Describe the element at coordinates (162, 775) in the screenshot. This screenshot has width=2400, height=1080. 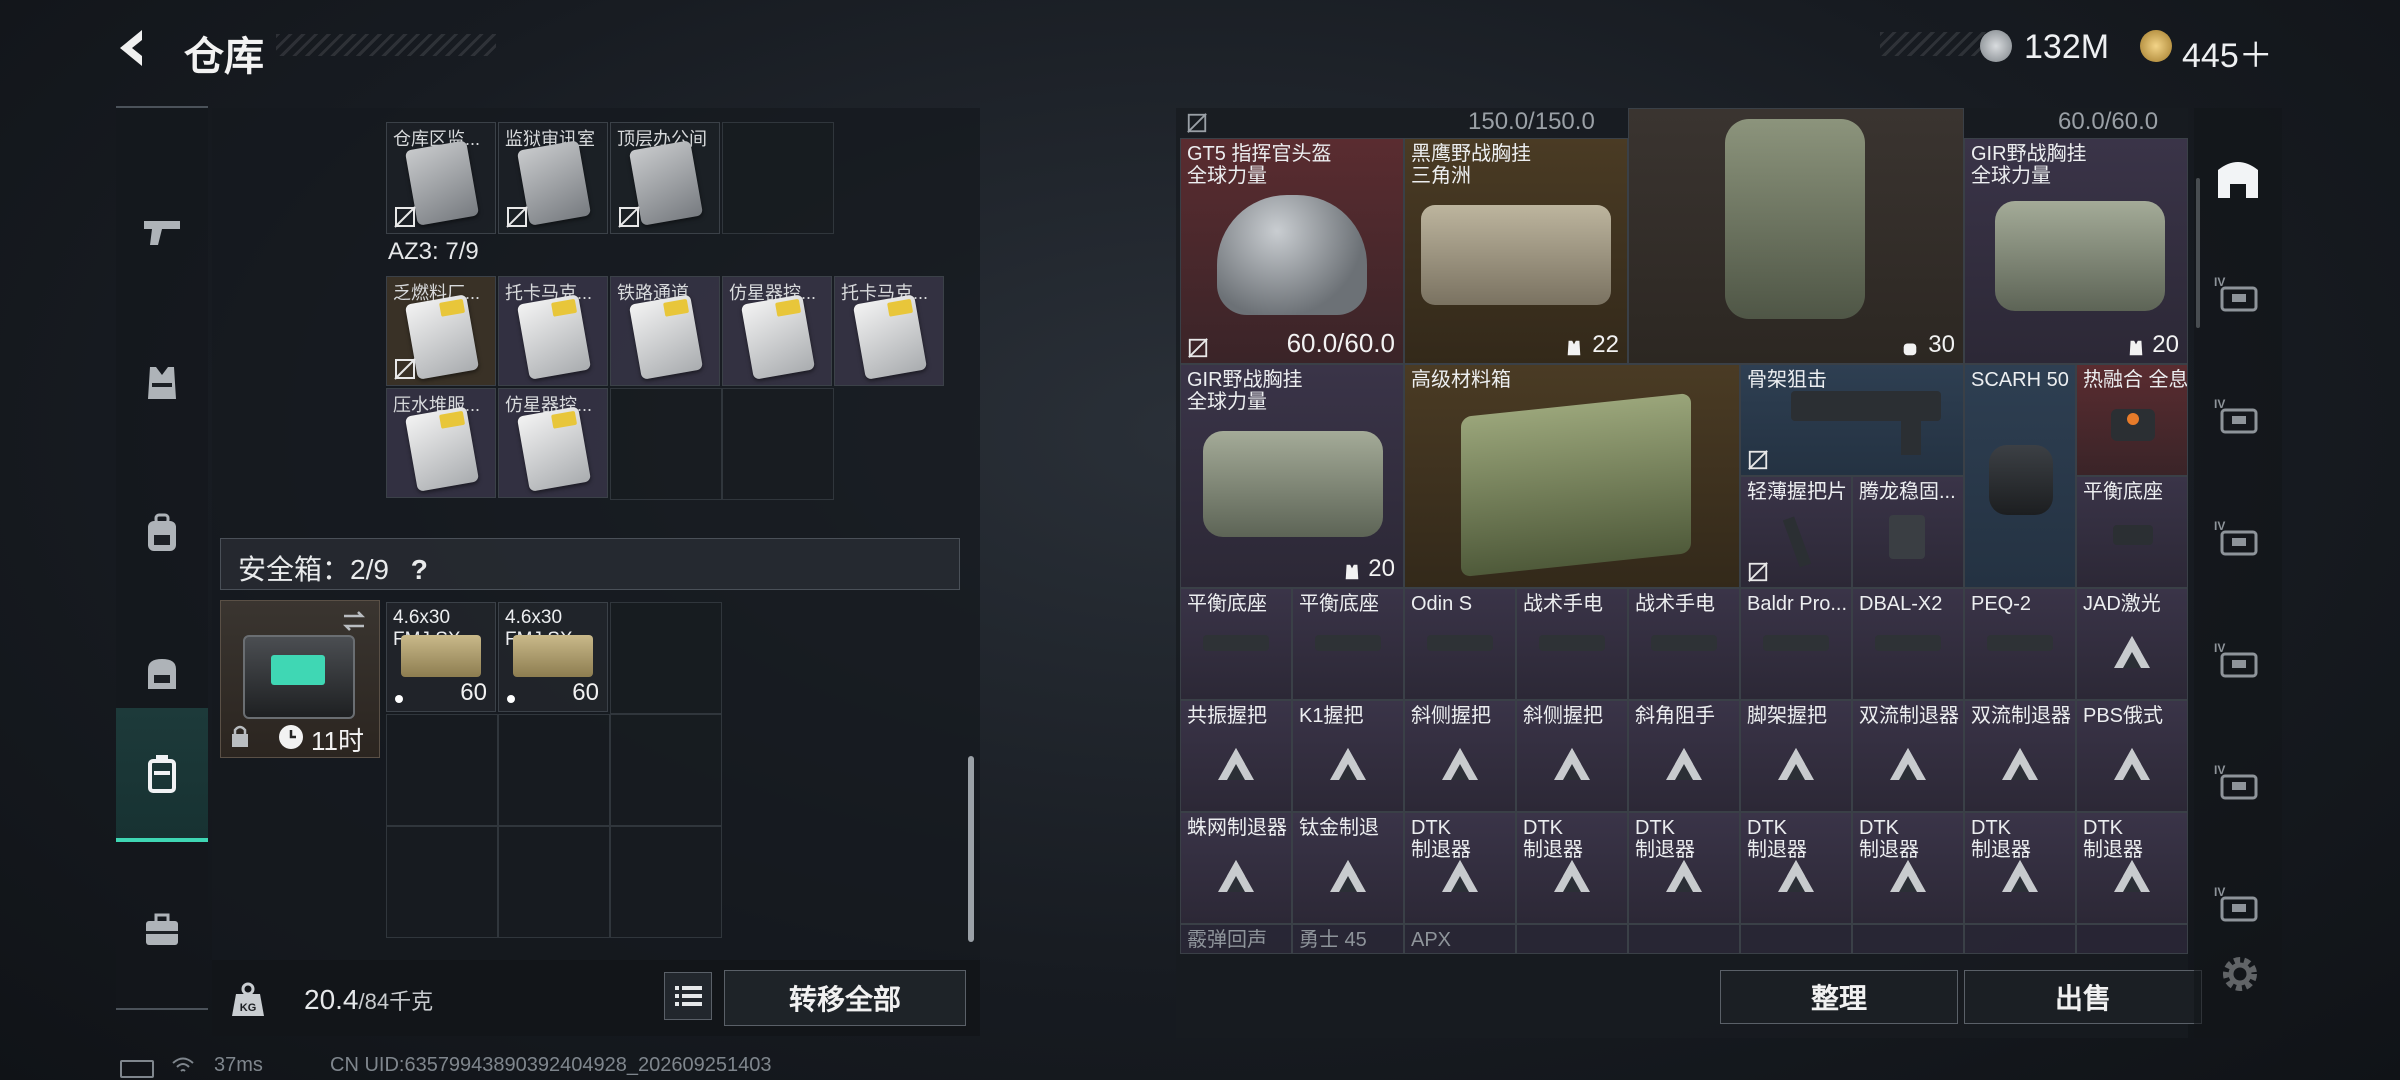
I see `nav-safebox` at that location.